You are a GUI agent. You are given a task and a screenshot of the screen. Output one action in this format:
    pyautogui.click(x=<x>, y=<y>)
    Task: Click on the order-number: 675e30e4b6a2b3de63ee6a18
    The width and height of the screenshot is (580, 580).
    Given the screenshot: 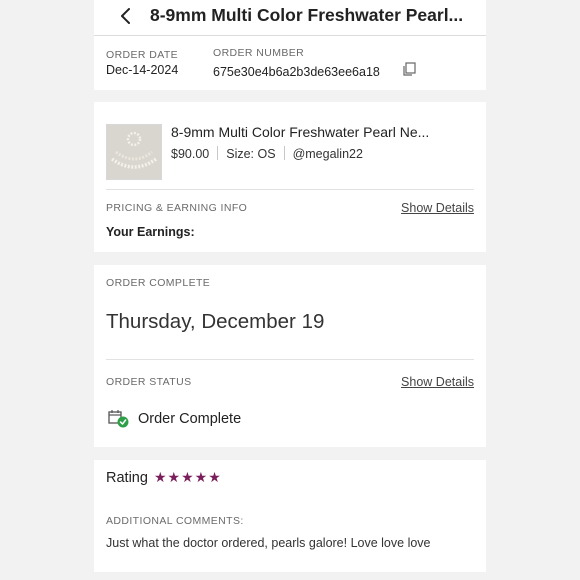 What is the action you would take?
    pyautogui.click(x=296, y=72)
    